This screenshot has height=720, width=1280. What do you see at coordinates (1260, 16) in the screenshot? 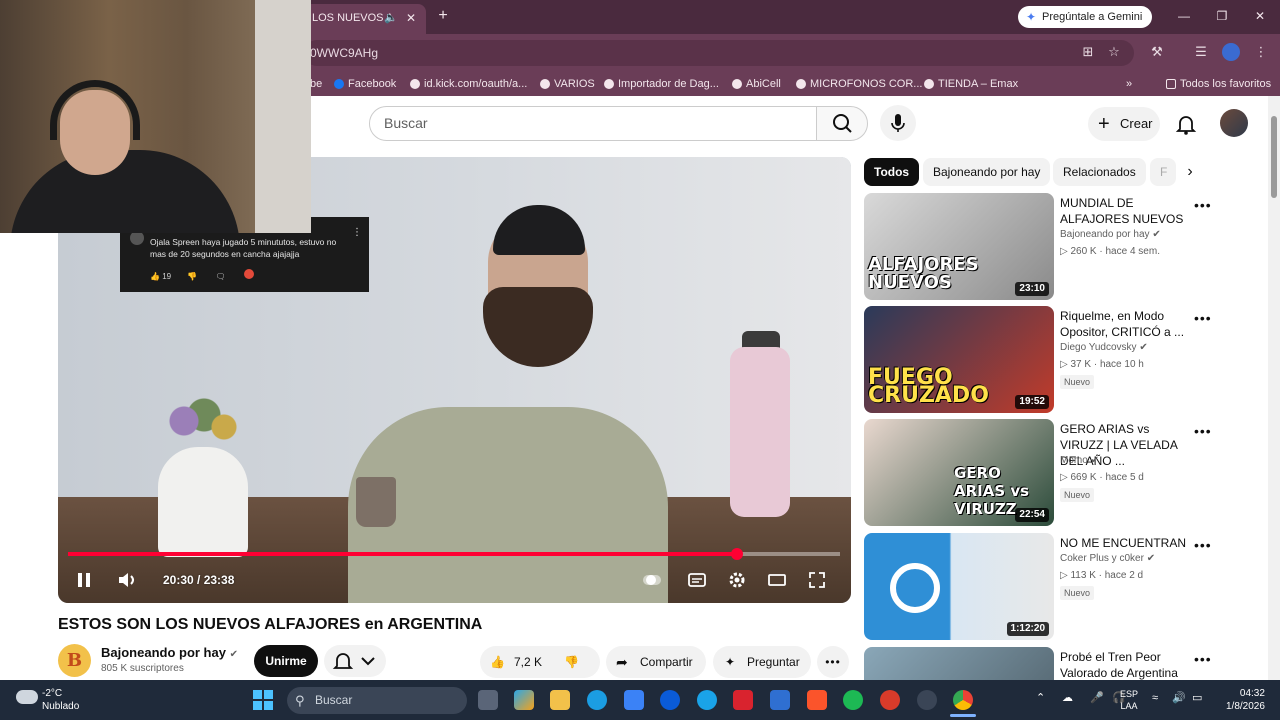
I see `close-window-icon: ✕` at bounding box center [1260, 16].